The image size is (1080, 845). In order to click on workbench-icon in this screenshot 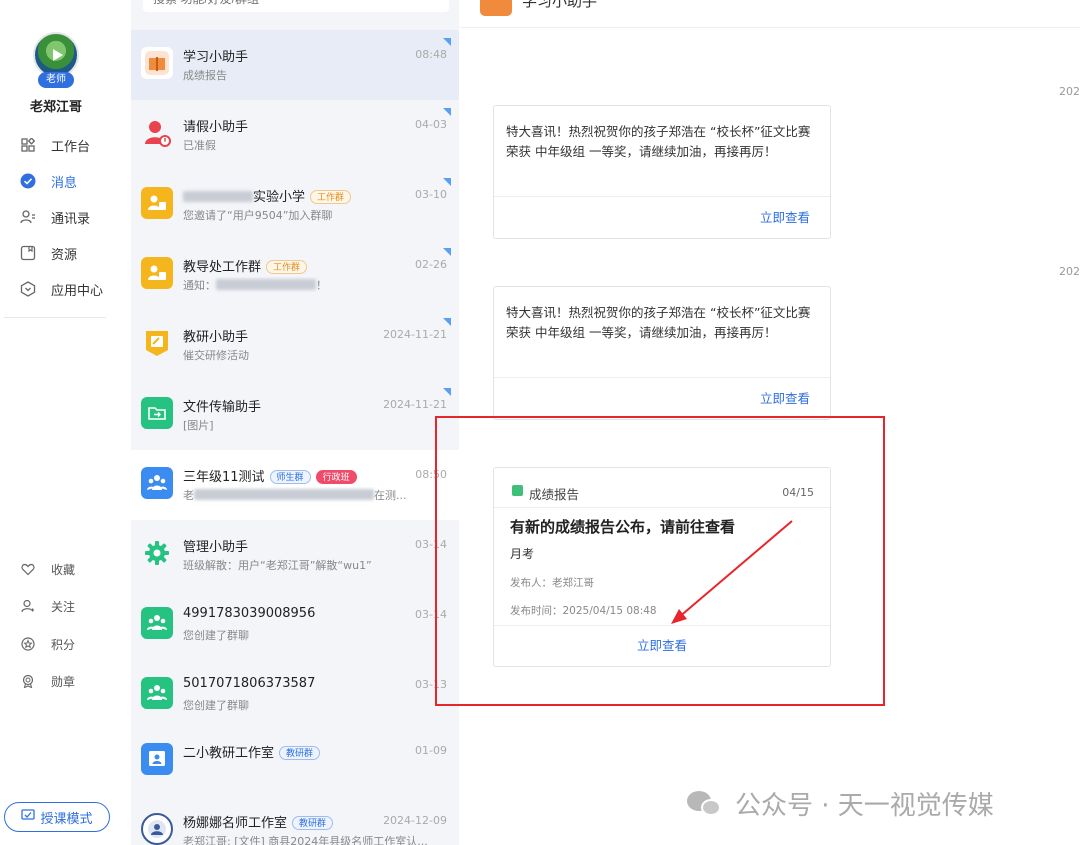, I will do `click(28, 145)`.